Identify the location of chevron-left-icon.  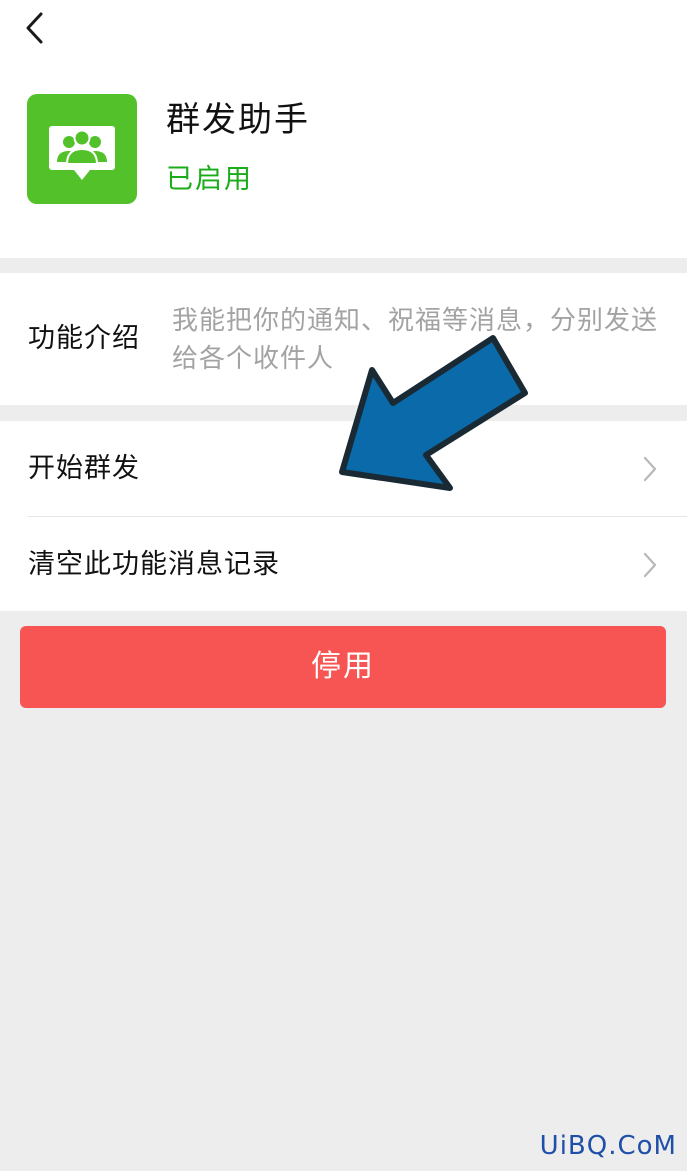
(34, 28).